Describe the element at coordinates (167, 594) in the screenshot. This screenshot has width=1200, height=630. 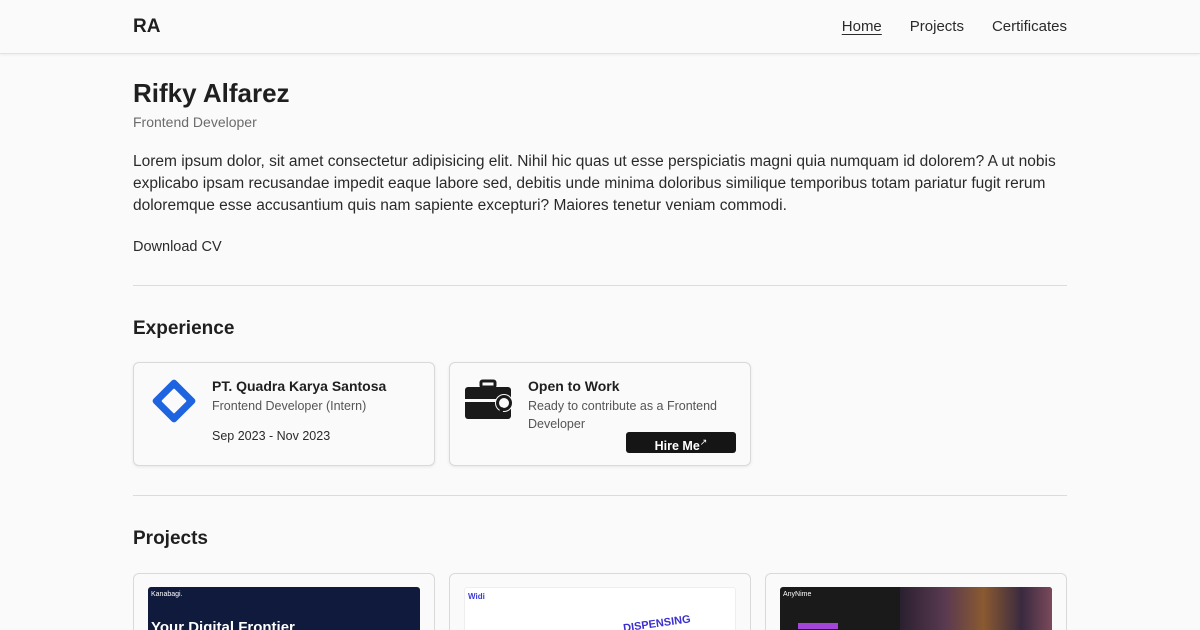
I see `thumbnail-brand: Kanabagi.` at that location.